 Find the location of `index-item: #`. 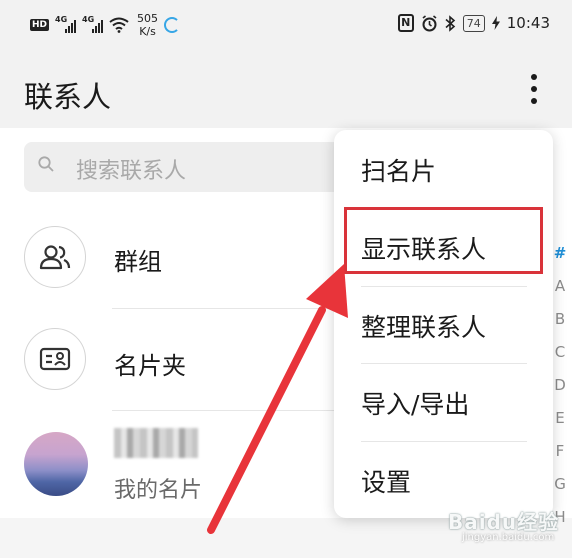

index-item: # is located at coordinates (560, 259).